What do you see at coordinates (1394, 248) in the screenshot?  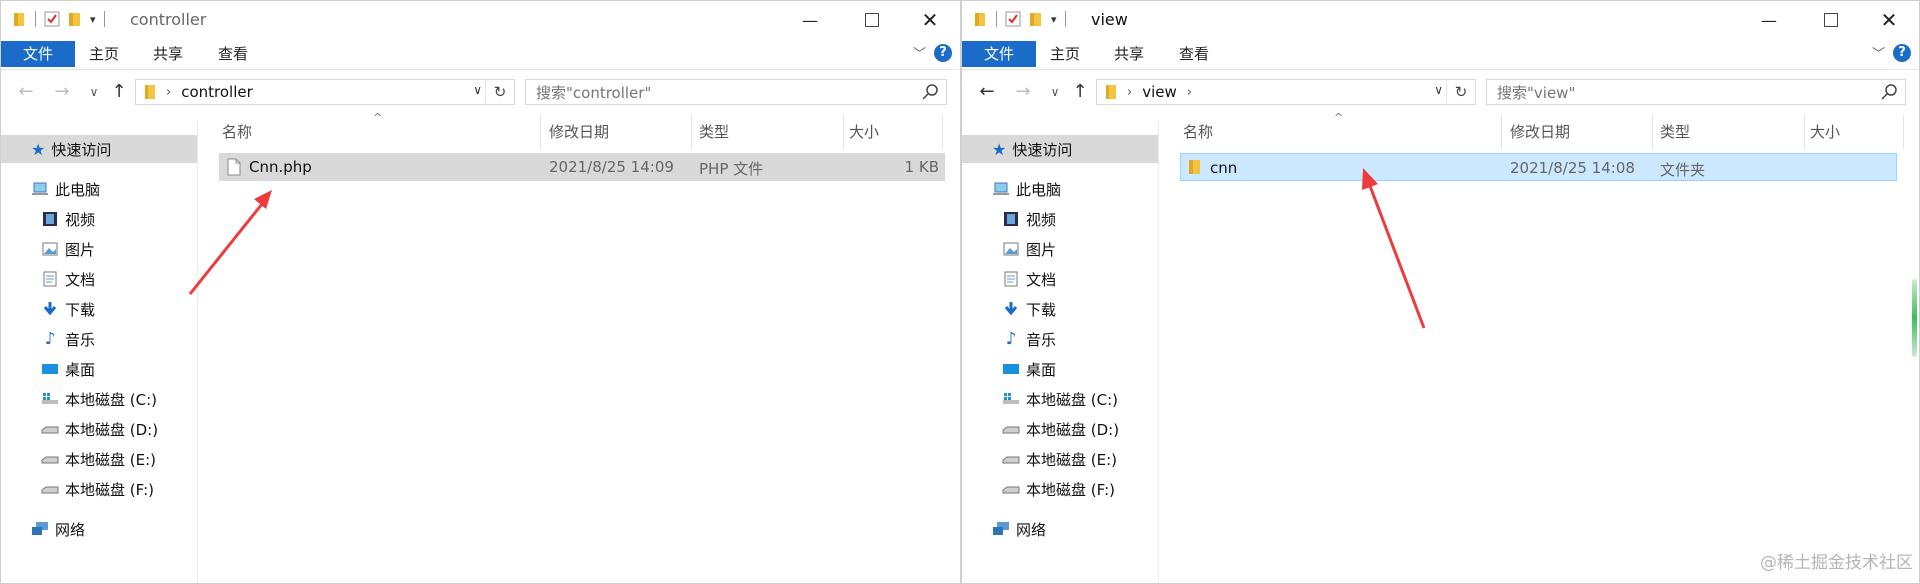 I see `arrow-annotation-right` at bounding box center [1394, 248].